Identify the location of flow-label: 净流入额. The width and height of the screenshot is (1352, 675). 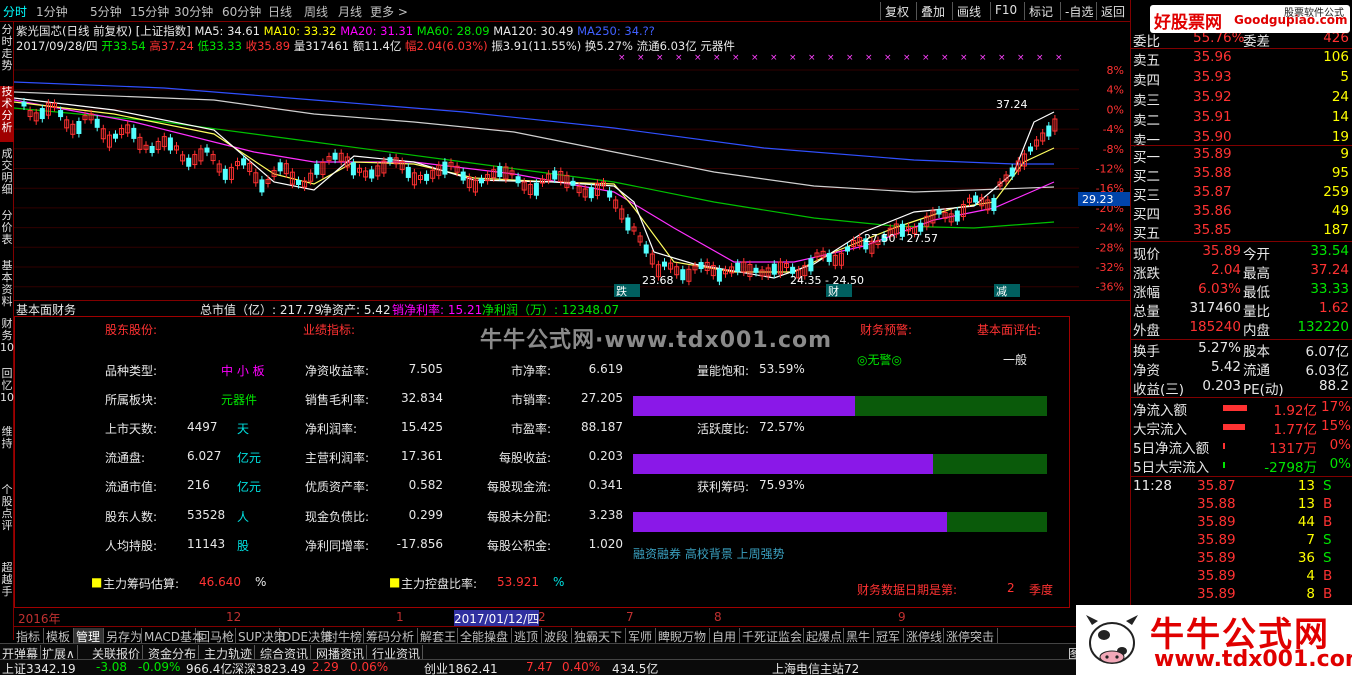
(1160, 411).